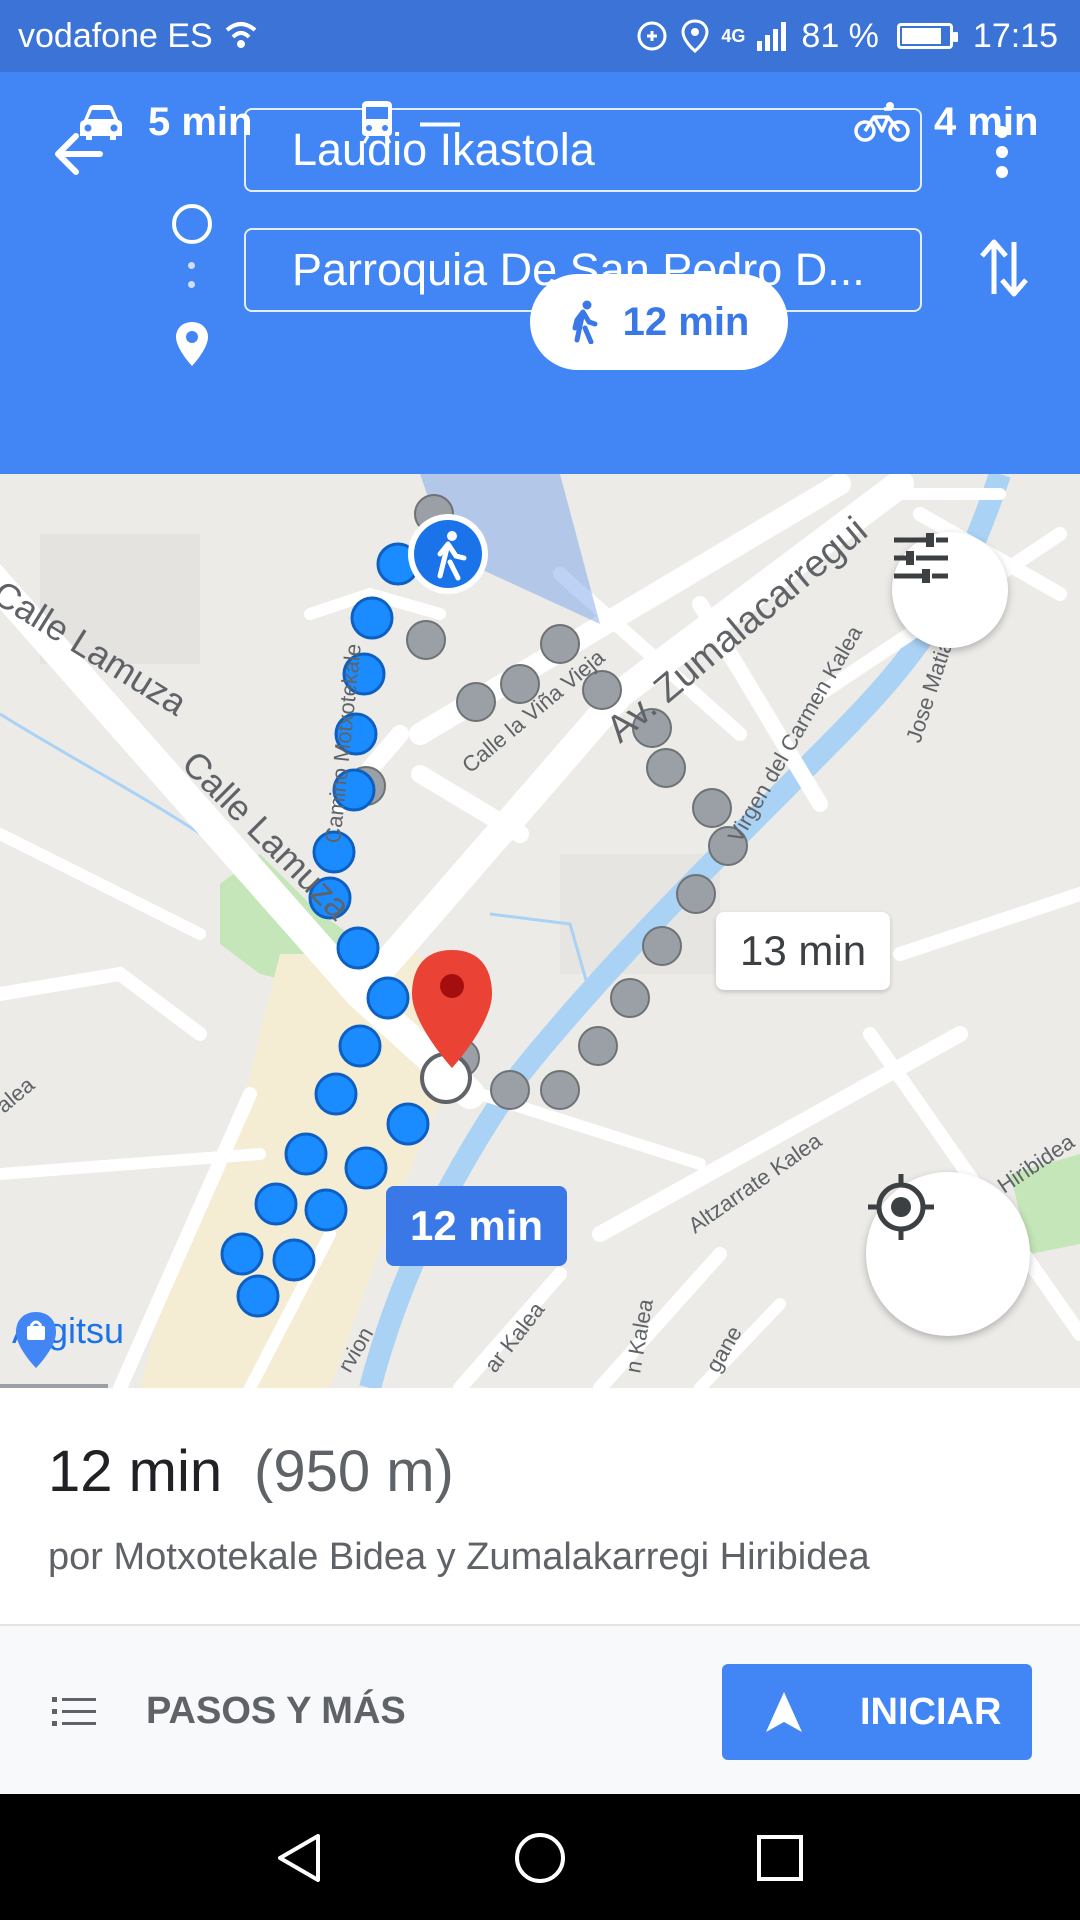 This screenshot has height=1920, width=1080. I want to click on mode-bike: 4 min, so click(946, 122).